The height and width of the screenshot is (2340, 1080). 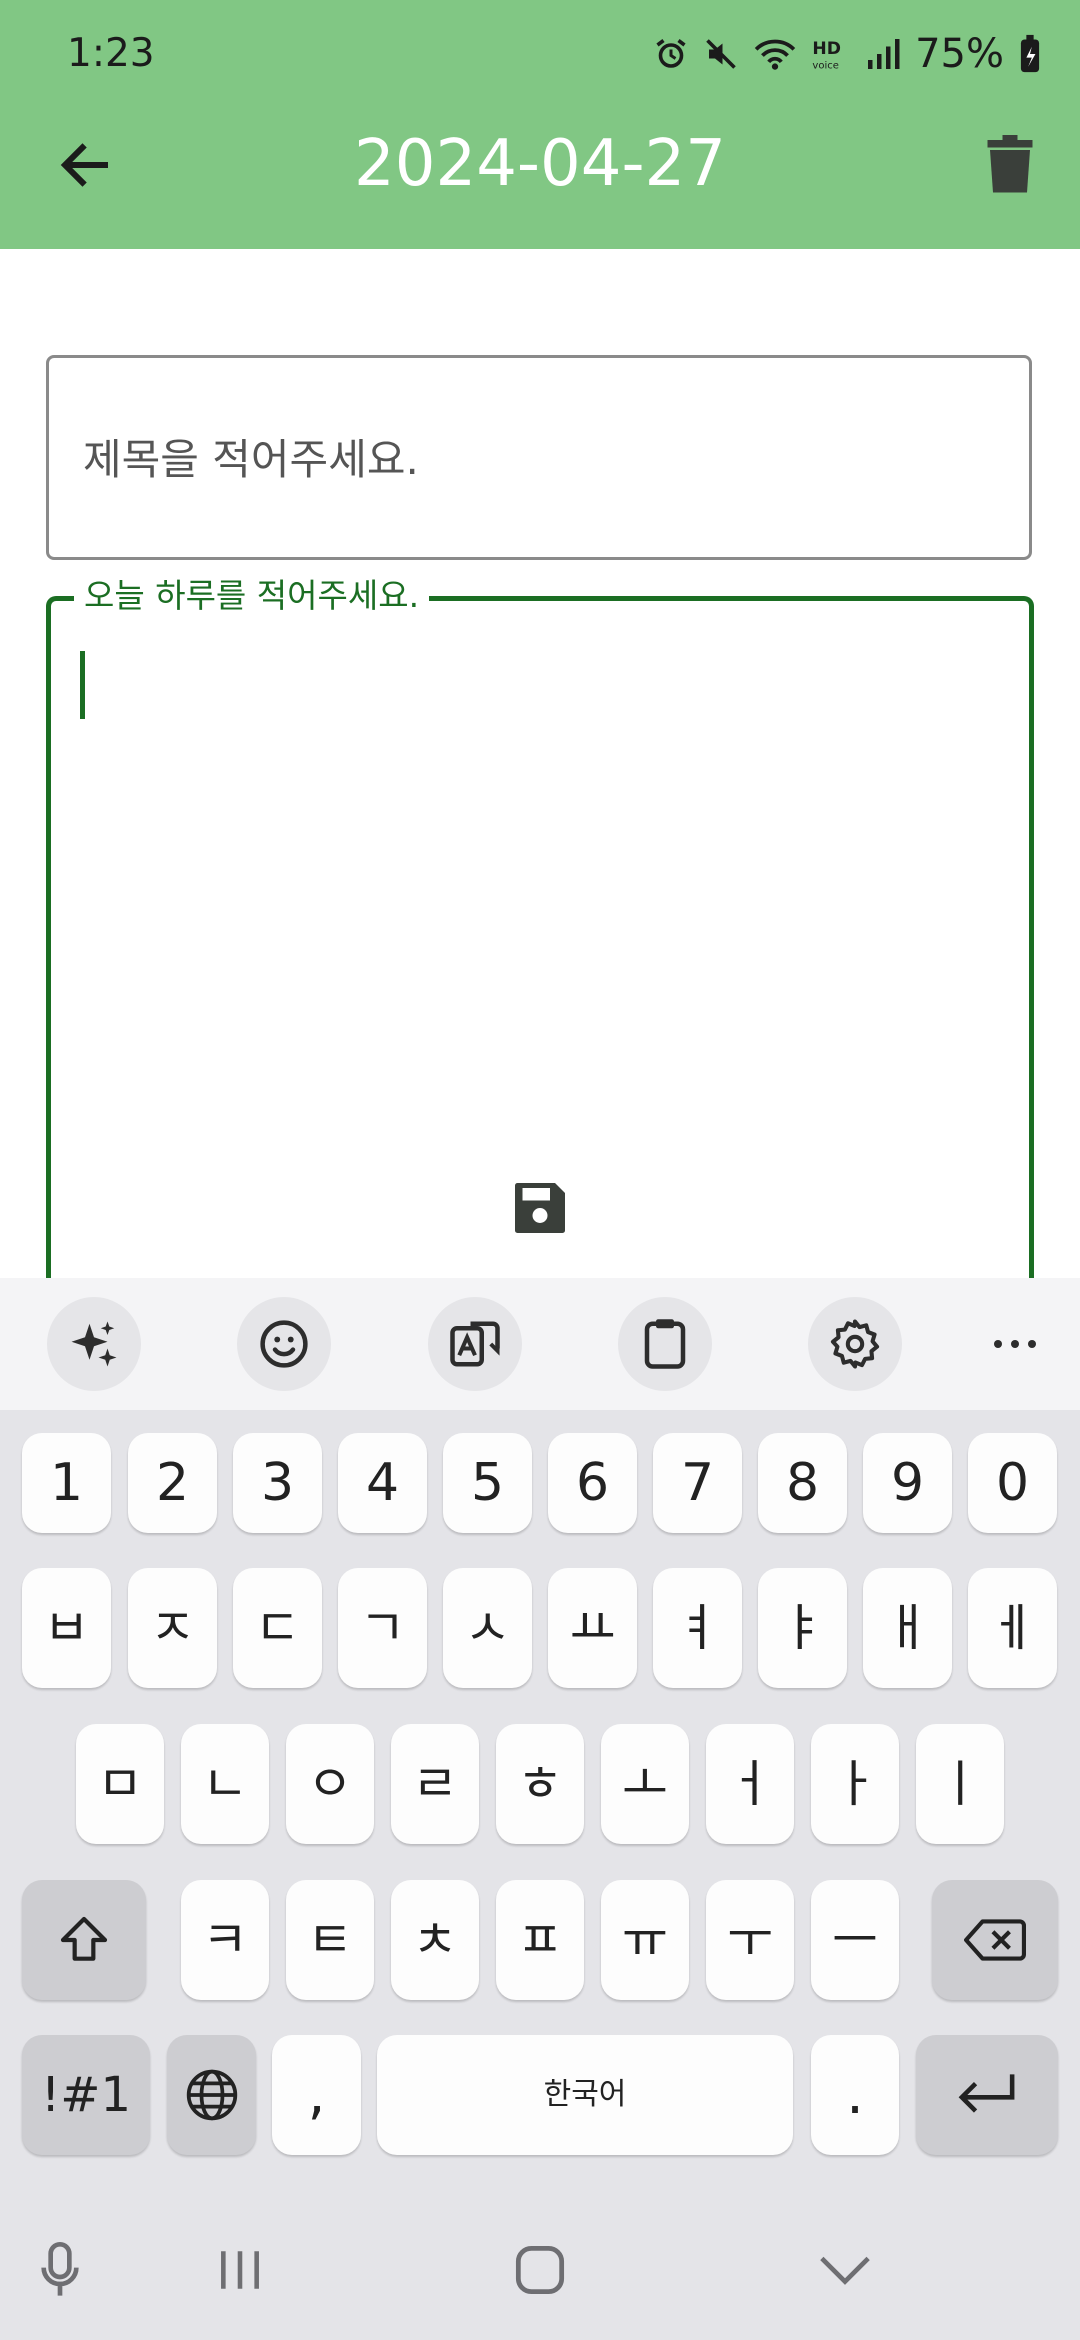 I want to click on title-field, so click(x=539, y=457).